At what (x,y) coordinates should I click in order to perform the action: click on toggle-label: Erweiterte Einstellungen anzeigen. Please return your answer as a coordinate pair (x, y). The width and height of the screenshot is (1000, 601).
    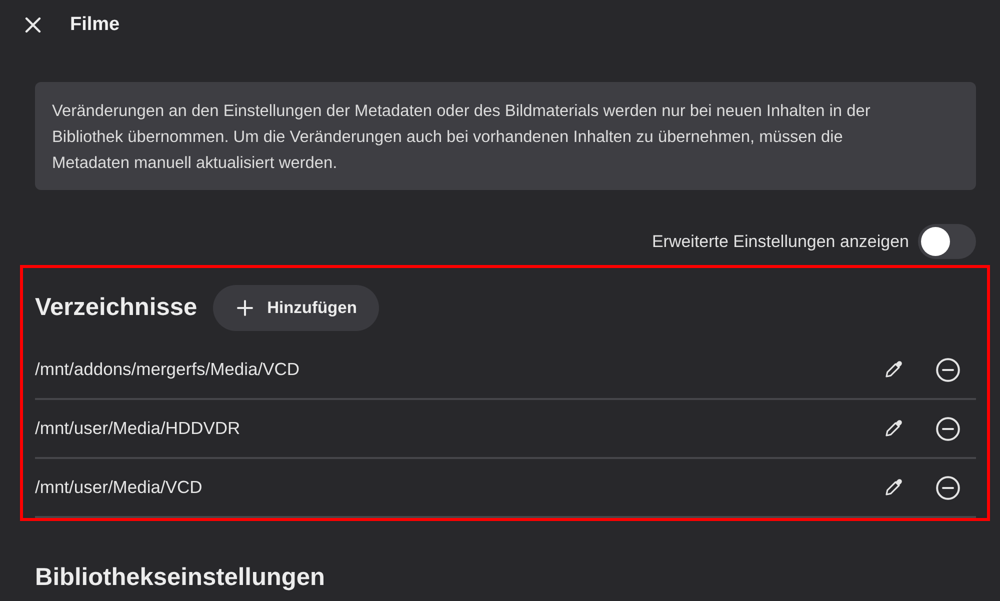
    Looking at the image, I should click on (780, 242).